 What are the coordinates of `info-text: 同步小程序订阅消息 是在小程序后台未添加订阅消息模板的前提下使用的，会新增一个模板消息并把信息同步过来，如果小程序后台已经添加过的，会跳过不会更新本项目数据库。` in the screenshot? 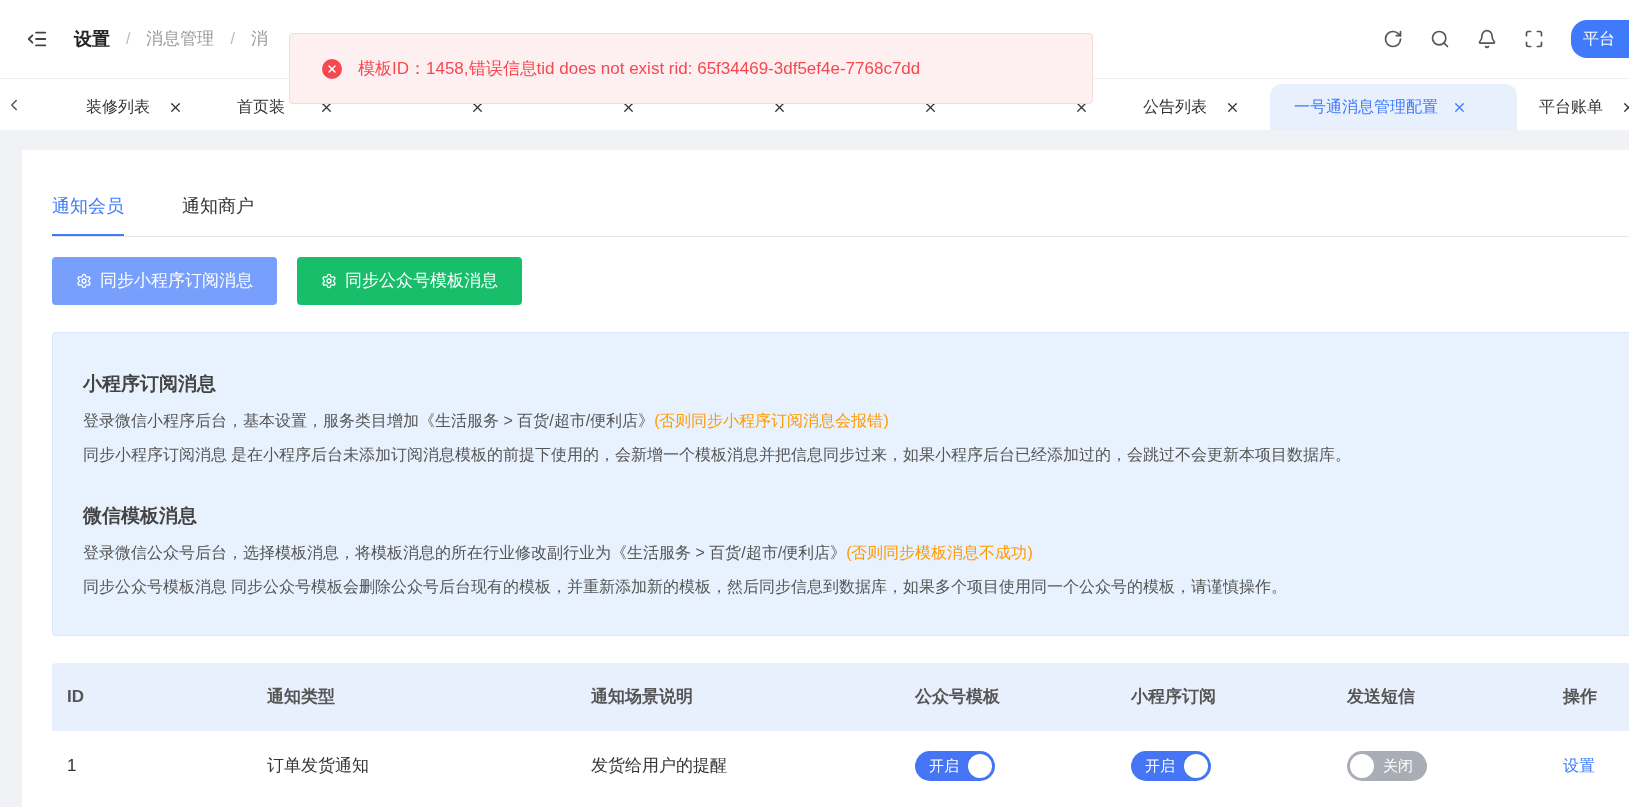 It's located at (717, 455).